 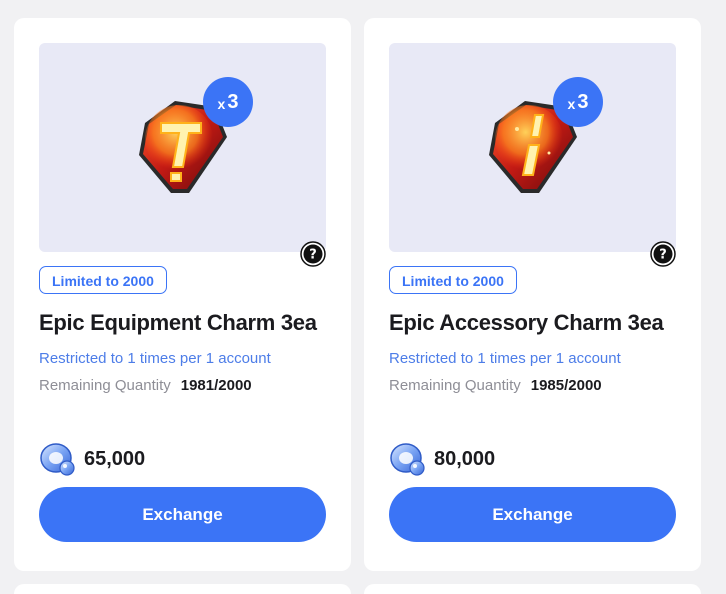 What do you see at coordinates (178, 322) in the screenshot?
I see `product-title: Epic Equipment Charm 3ea` at bounding box center [178, 322].